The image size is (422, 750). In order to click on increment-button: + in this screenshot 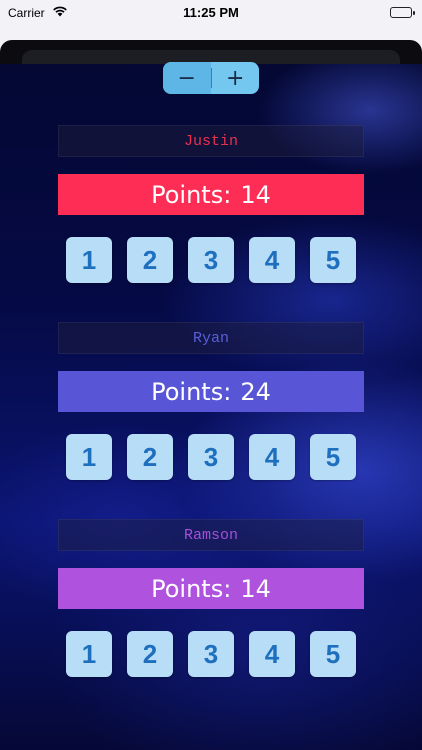, I will do `click(236, 78)`.